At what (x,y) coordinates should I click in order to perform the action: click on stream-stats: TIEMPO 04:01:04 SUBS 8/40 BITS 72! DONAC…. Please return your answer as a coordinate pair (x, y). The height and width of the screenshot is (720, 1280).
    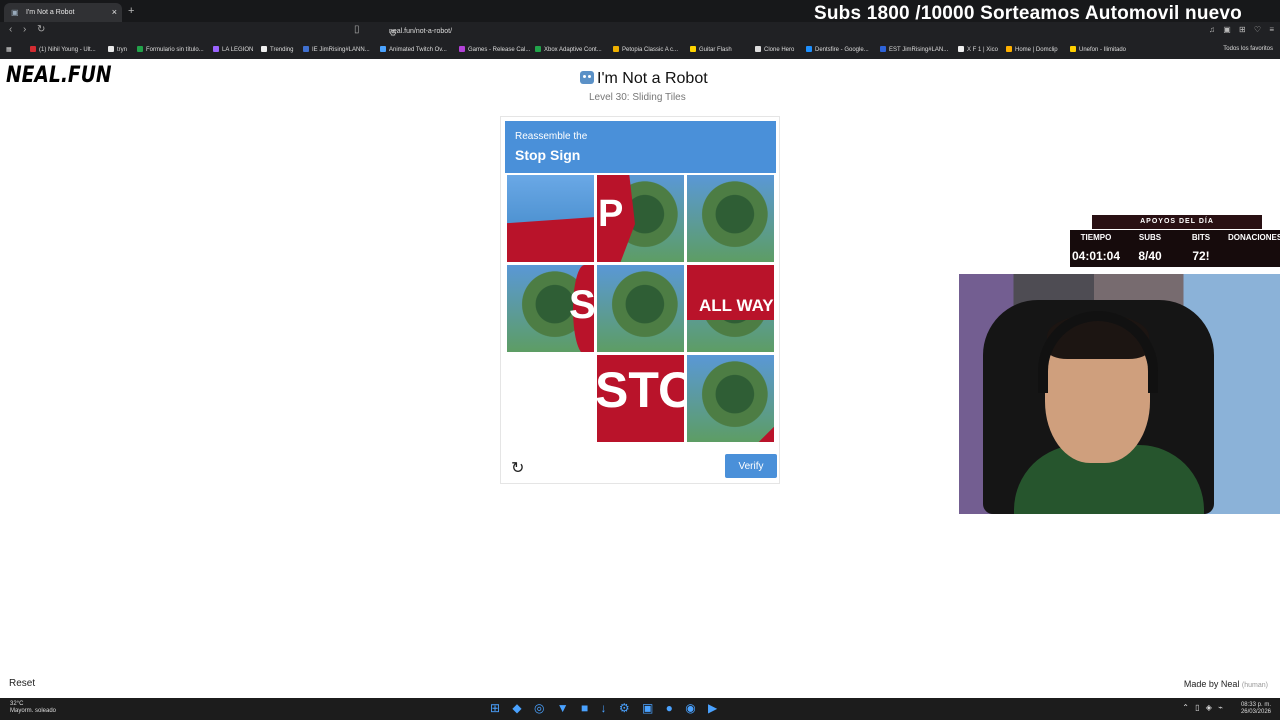
    Looking at the image, I should click on (1175, 248).